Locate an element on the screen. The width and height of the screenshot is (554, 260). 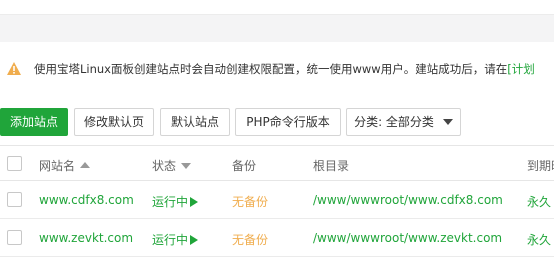
site-name-link: www.cdfx8.com is located at coordinates (86, 200).